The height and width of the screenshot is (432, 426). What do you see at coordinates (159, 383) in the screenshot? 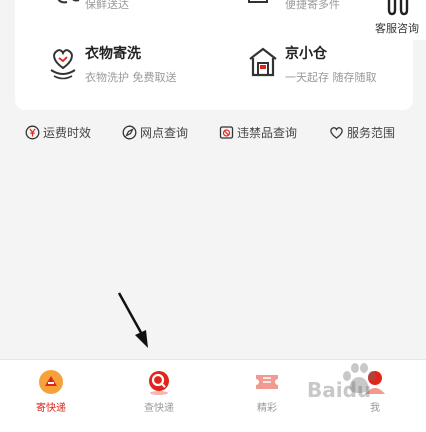
I see `search-express-icon` at bounding box center [159, 383].